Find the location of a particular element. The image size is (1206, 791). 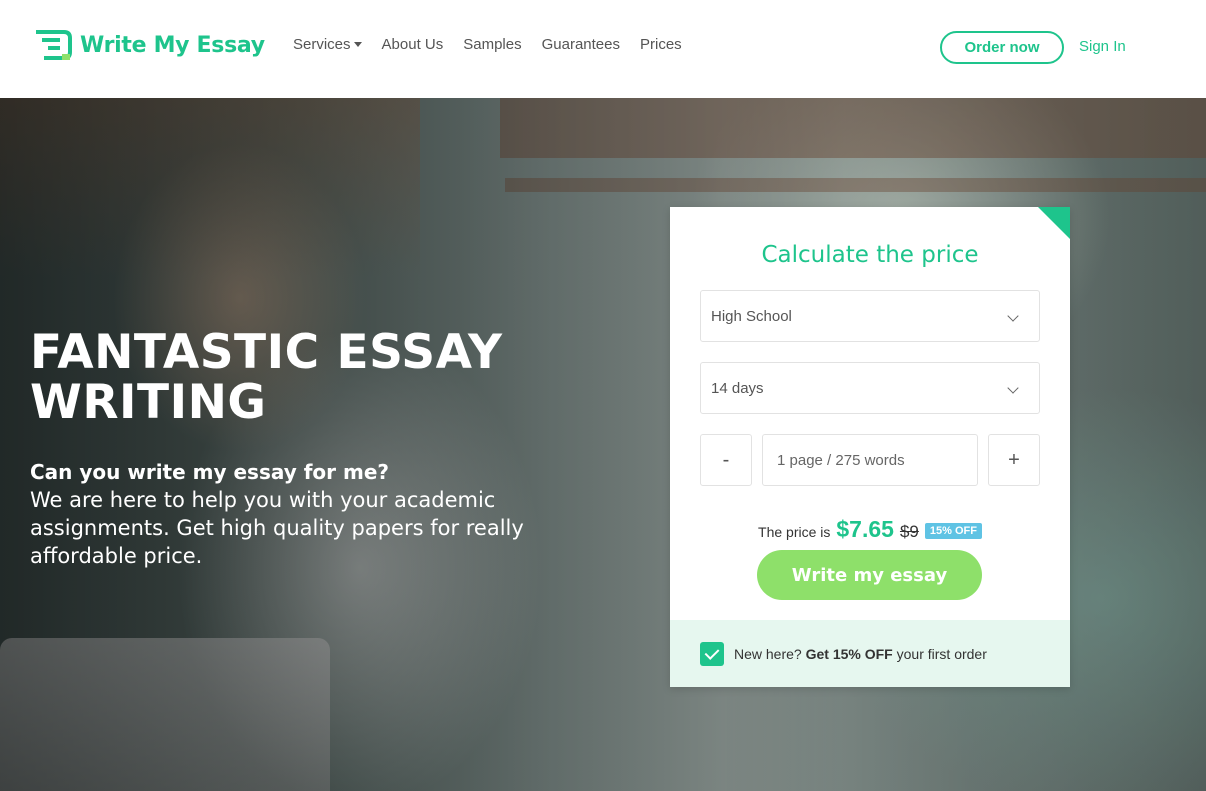

promo-highlight: Get 15% OFF is located at coordinates (849, 653).